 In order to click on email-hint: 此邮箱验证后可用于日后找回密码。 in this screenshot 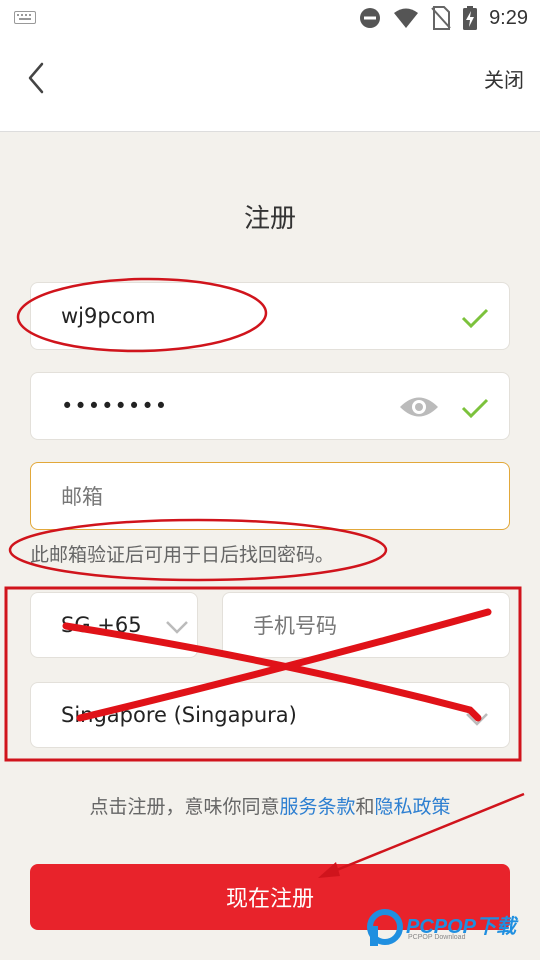, I will do `click(182, 555)`.